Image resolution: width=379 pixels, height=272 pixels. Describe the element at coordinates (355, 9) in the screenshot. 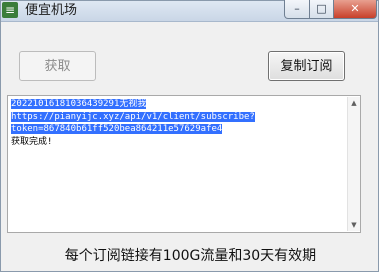

I see `close-button: ✕` at that location.